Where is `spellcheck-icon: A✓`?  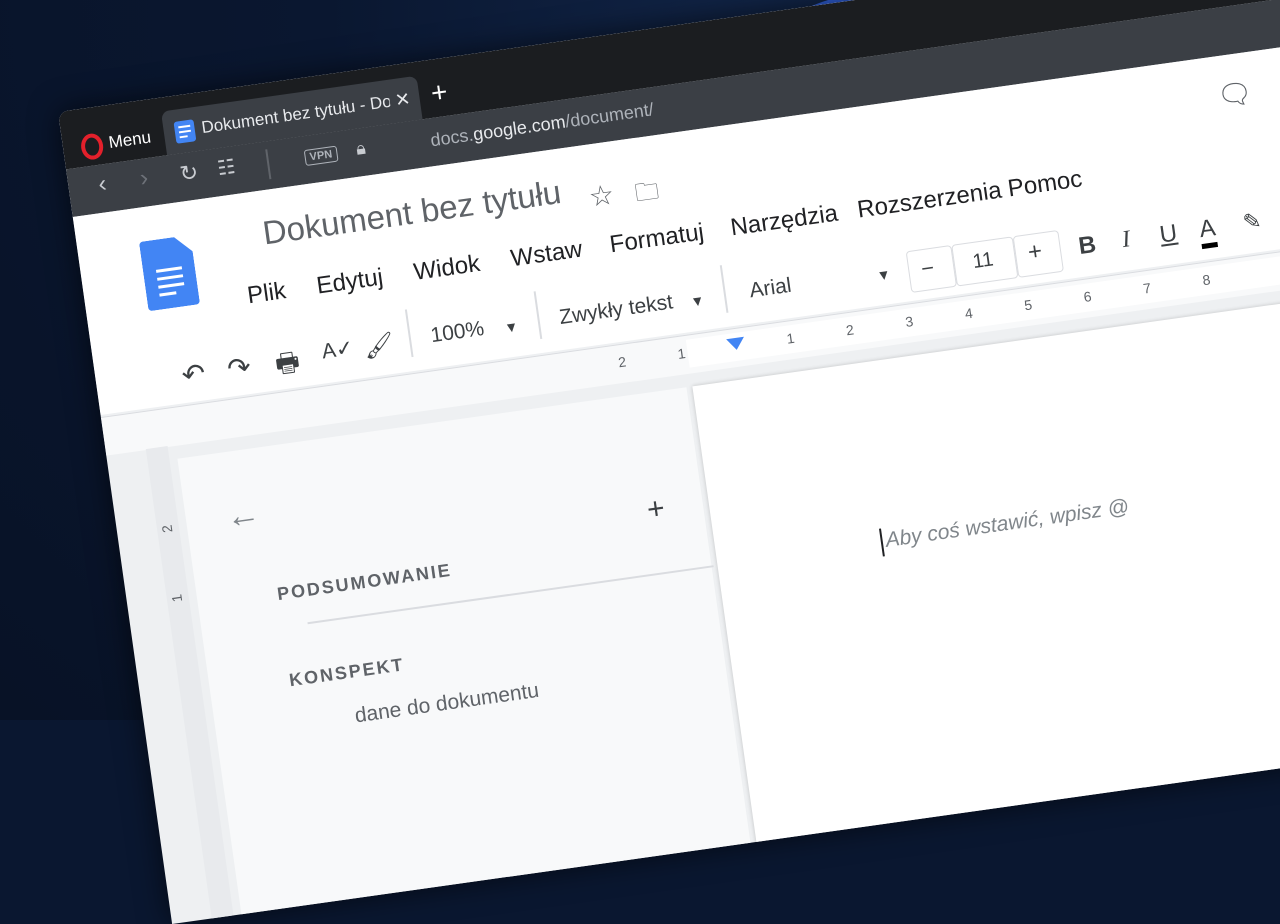 spellcheck-icon: A✓ is located at coordinates (337, 349).